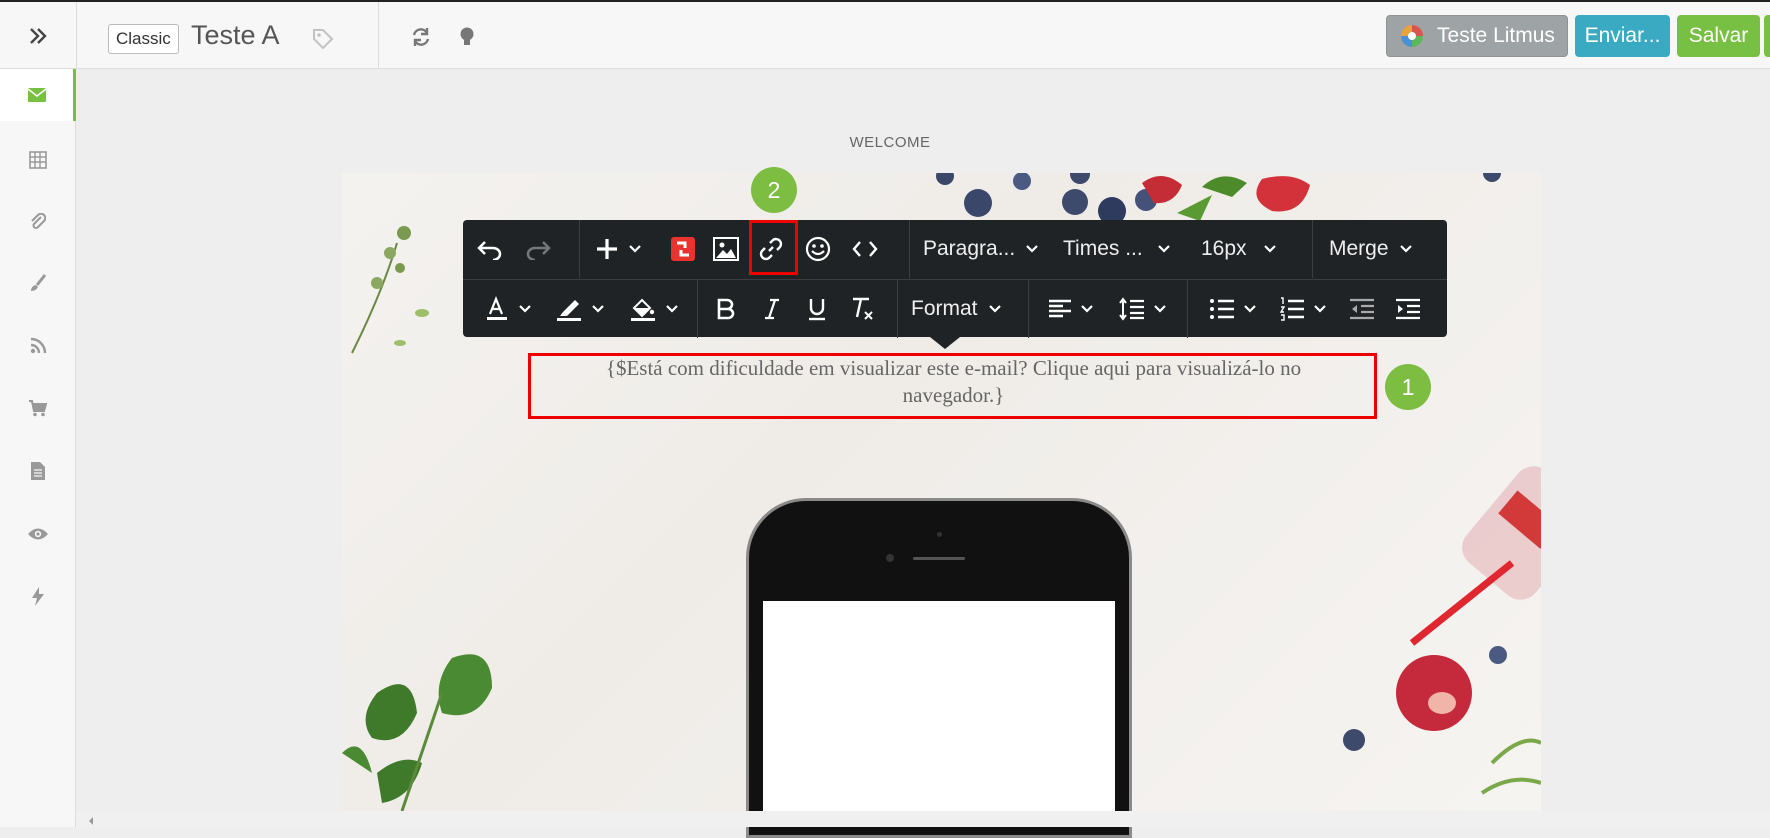 This screenshot has height=838, width=1770. I want to click on sidebar-item-design, so click(38, 283).